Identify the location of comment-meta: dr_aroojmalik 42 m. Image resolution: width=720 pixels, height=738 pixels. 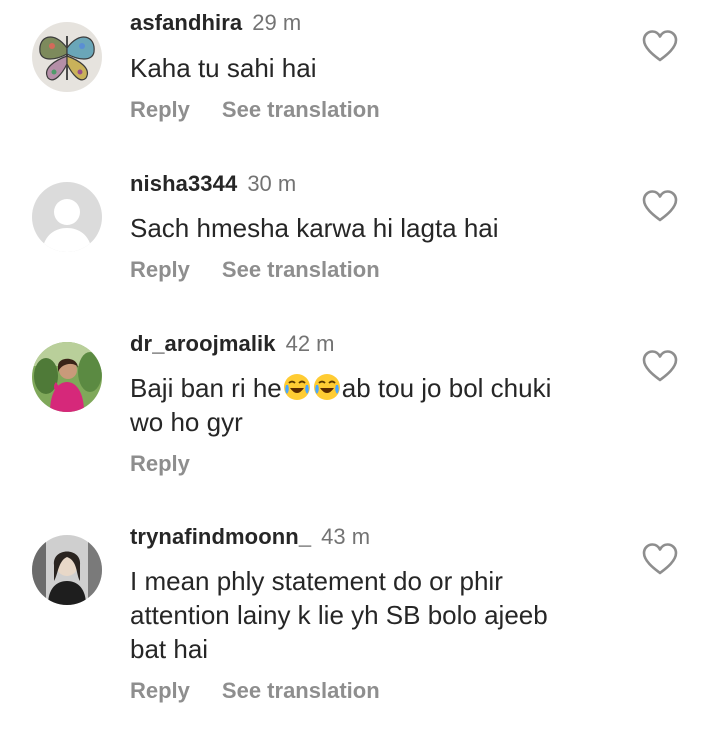
(232, 344).